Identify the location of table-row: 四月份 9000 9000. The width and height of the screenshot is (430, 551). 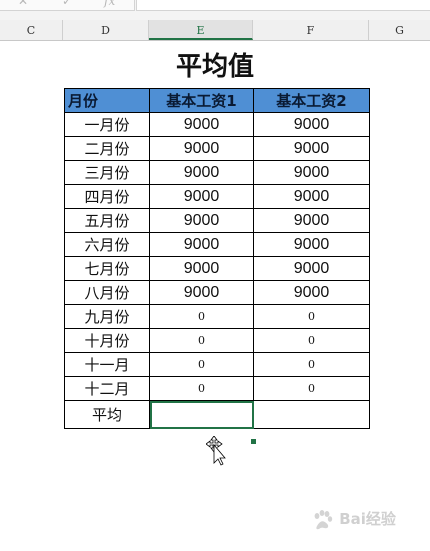
(217, 196).